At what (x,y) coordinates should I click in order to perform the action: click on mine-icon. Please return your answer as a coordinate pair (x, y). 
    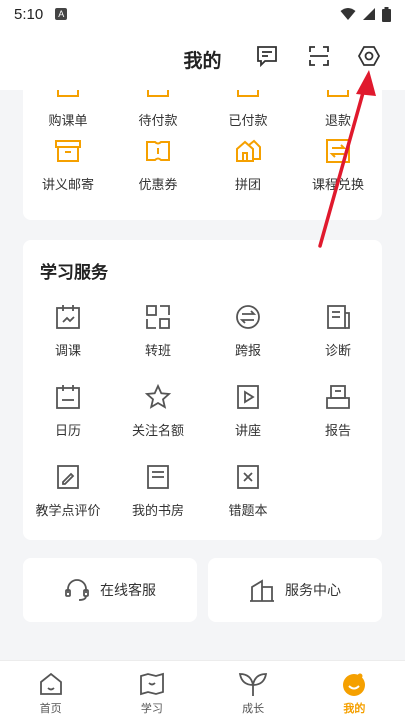
    Looking at the image, I should click on (354, 684).